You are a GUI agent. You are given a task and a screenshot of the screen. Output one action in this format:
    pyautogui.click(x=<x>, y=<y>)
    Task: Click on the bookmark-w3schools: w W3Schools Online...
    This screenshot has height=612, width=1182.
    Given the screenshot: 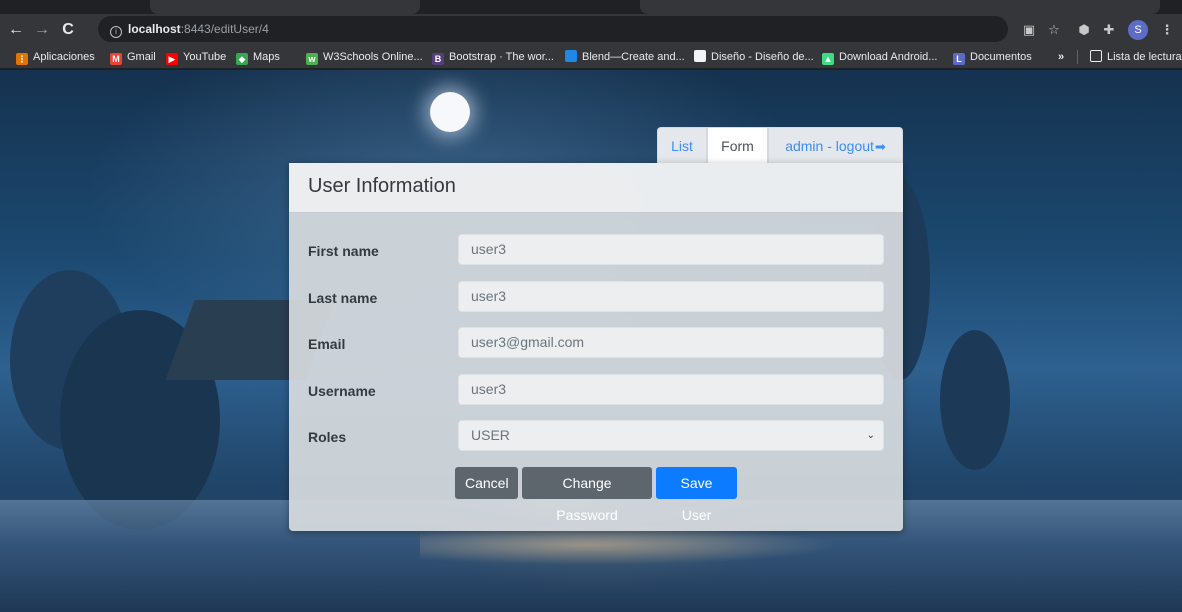 What is the action you would take?
    pyautogui.click(x=364, y=57)
    